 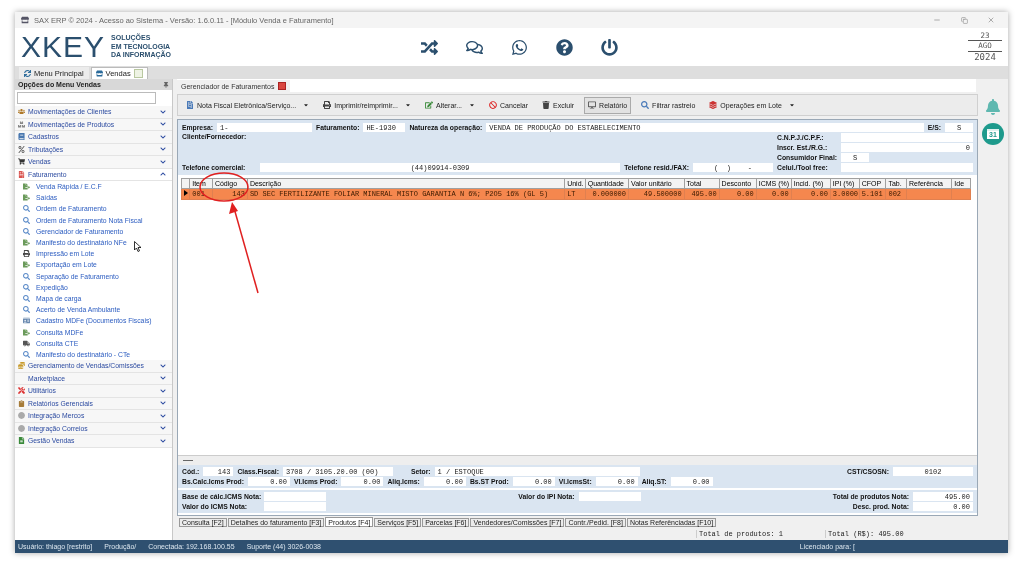 I want to click on sheet-icon, so click(x=21, y=441).